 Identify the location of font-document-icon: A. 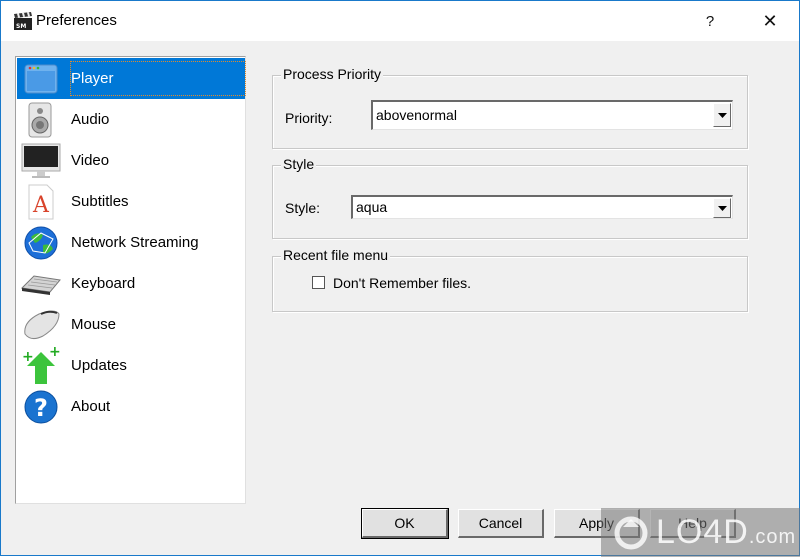
(41, 202).